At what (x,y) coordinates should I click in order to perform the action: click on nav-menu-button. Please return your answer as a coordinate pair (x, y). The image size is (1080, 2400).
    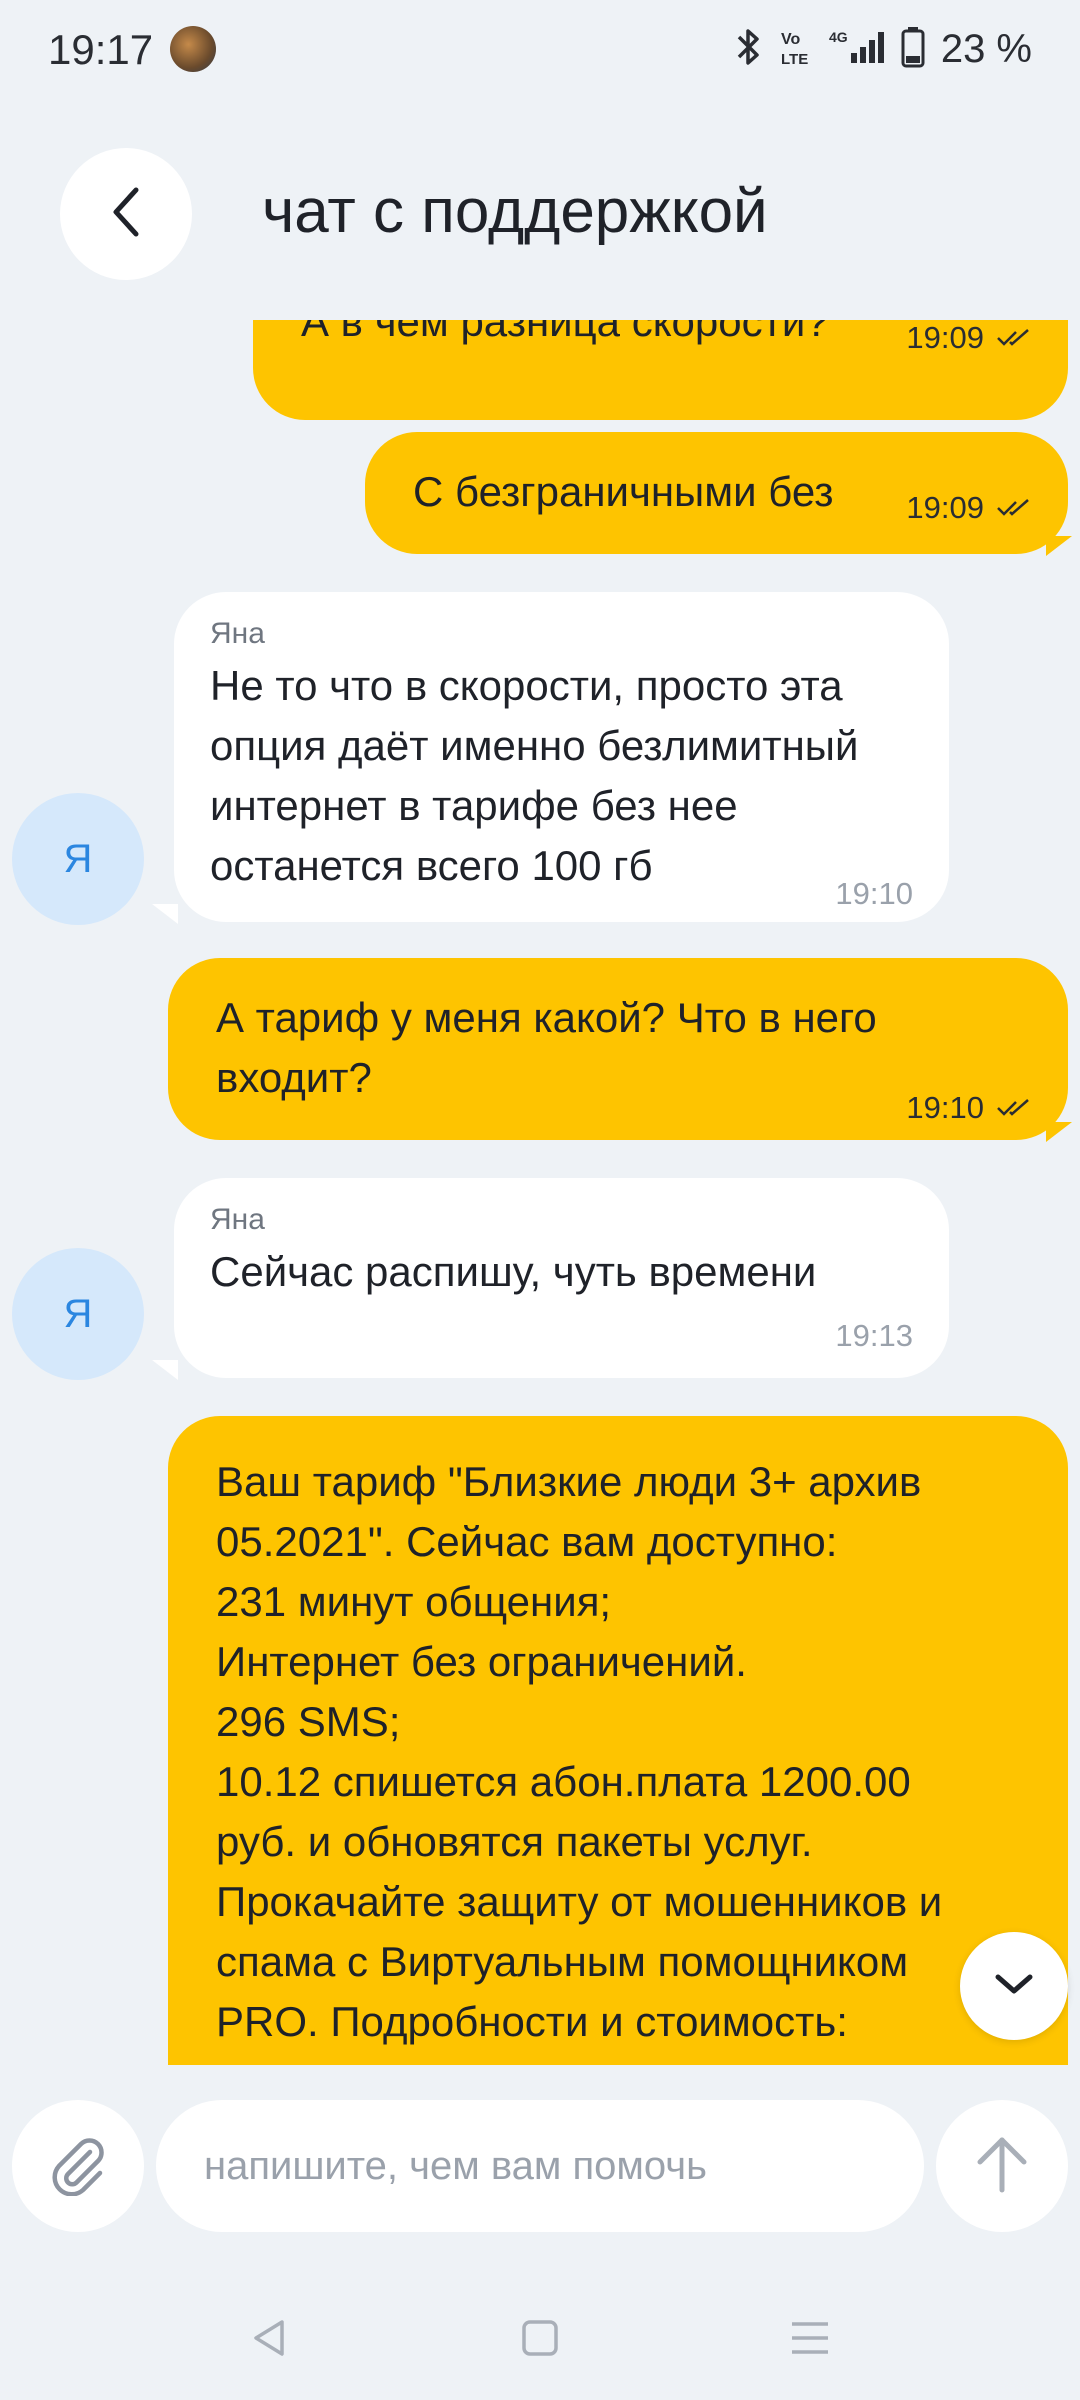
    Looking at the image, I should click on (810, 2340).